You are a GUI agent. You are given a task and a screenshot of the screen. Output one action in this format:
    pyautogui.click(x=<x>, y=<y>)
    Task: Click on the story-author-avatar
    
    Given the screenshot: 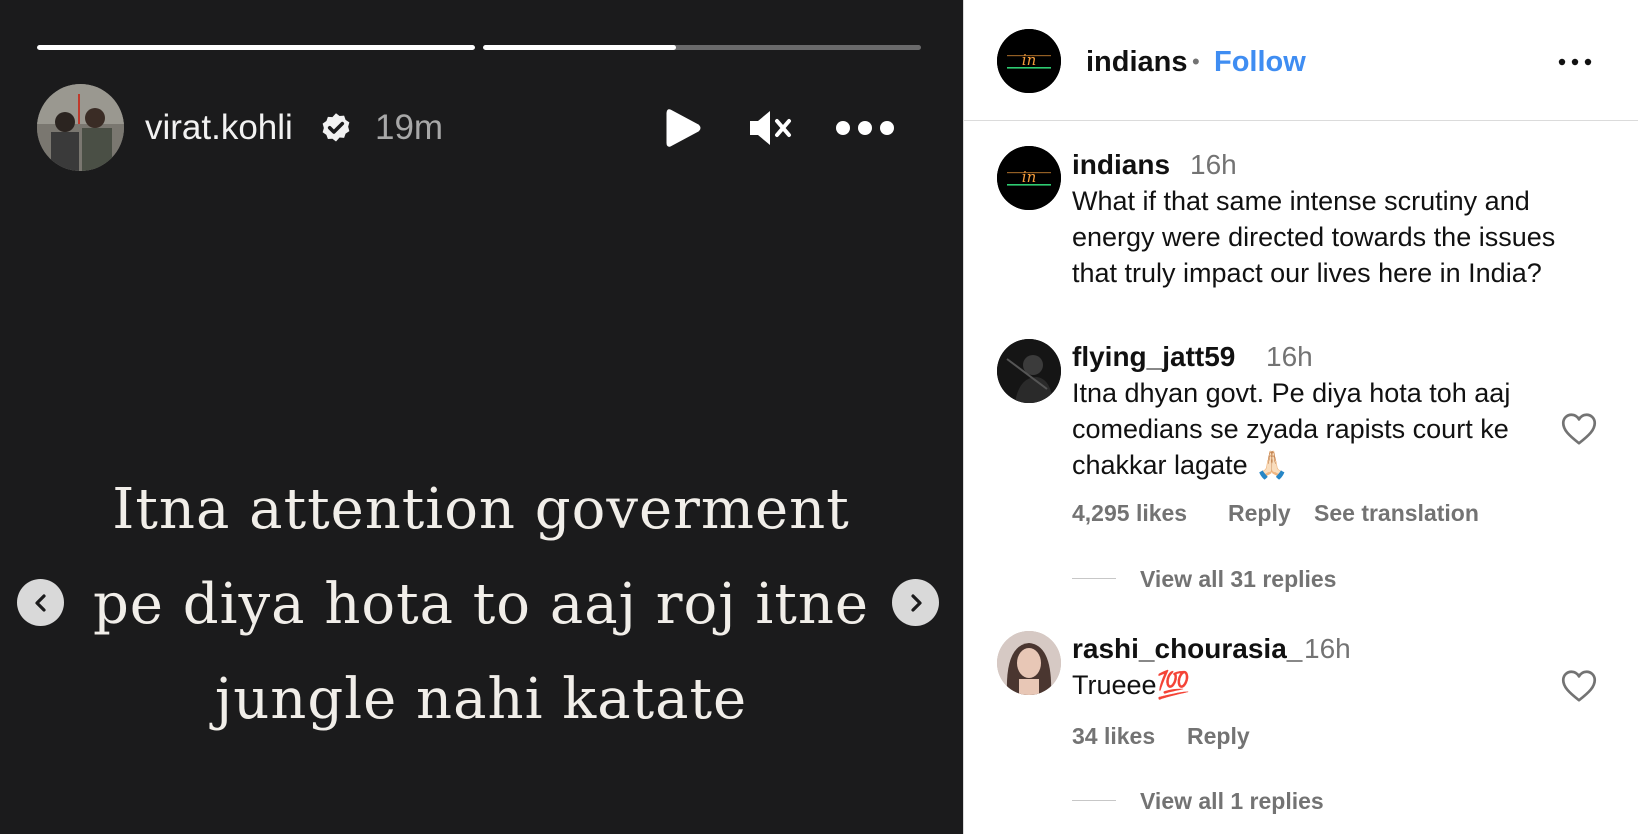 What is the action you would take?
    pyautogui.click(x=80, y=127)
    